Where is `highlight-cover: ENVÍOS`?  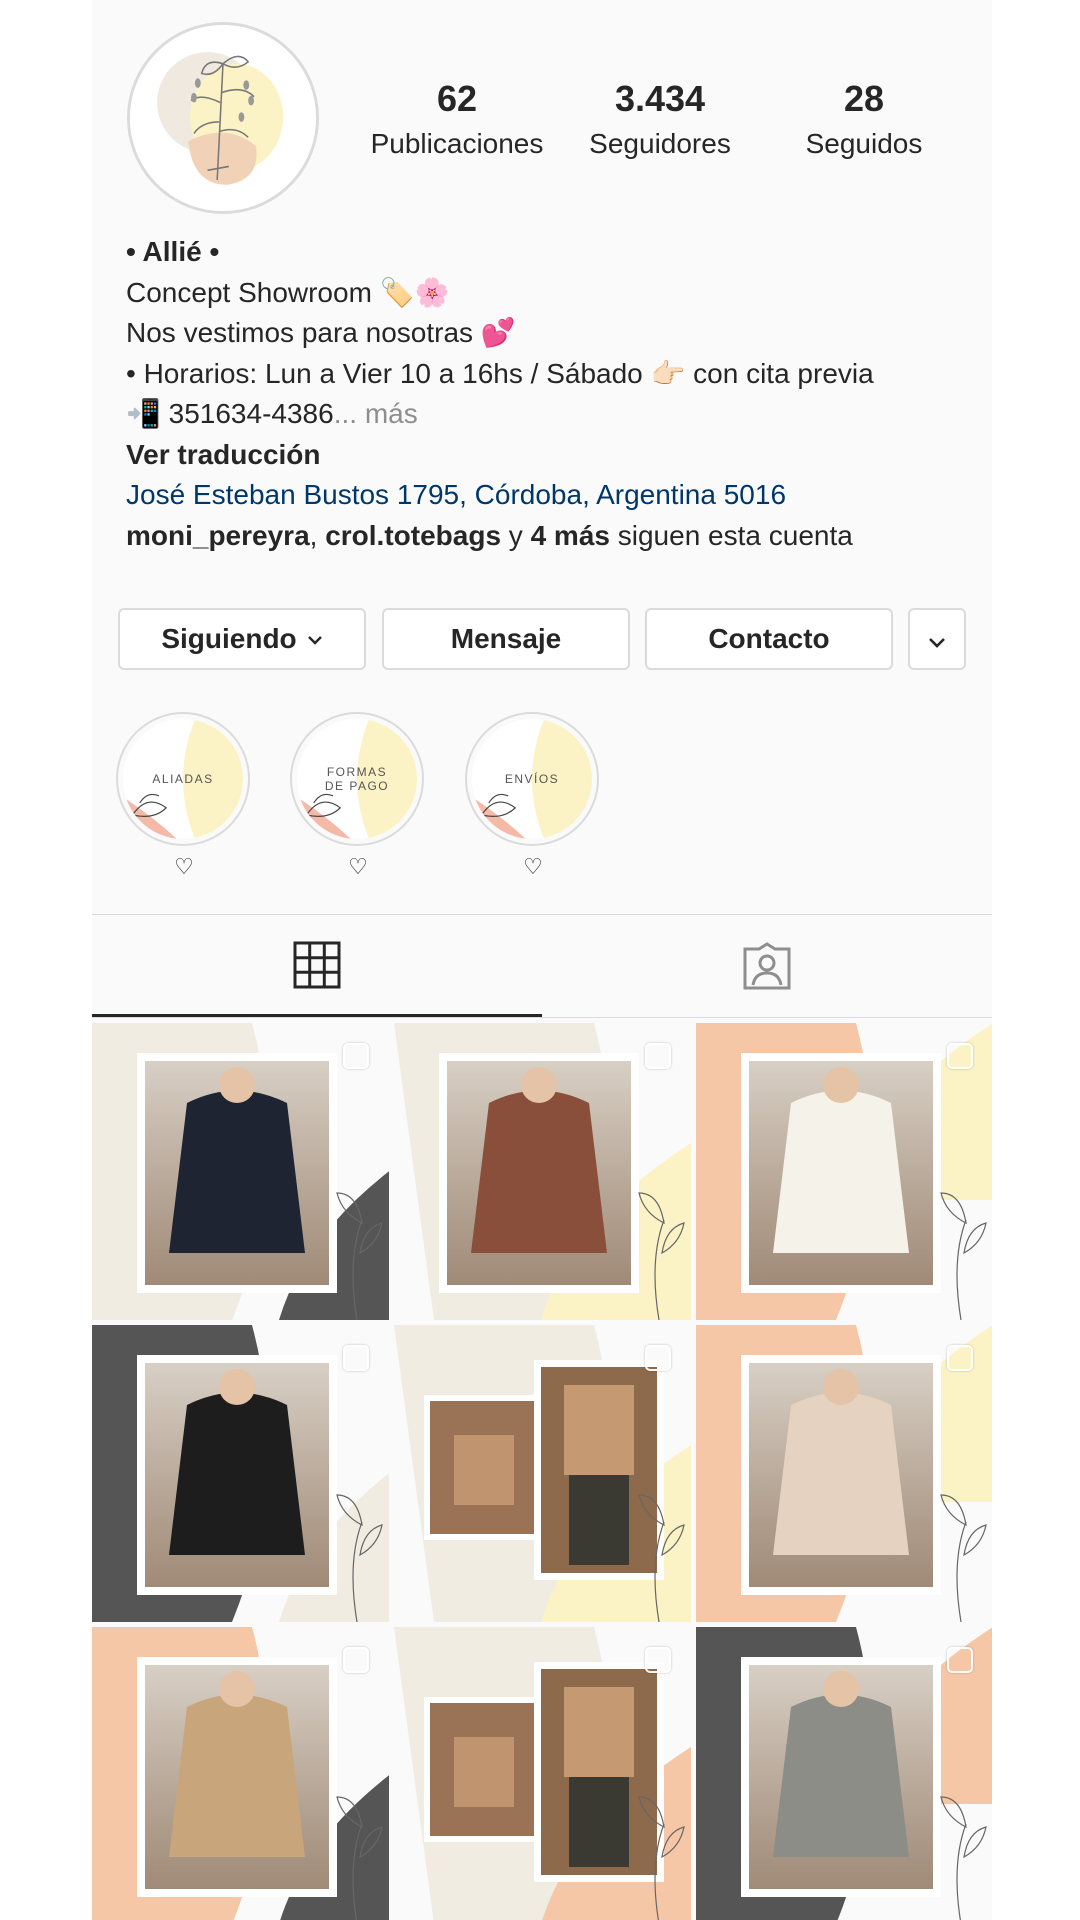
highlight-cover: ENVÍOS is located at coordinates (532, 779).